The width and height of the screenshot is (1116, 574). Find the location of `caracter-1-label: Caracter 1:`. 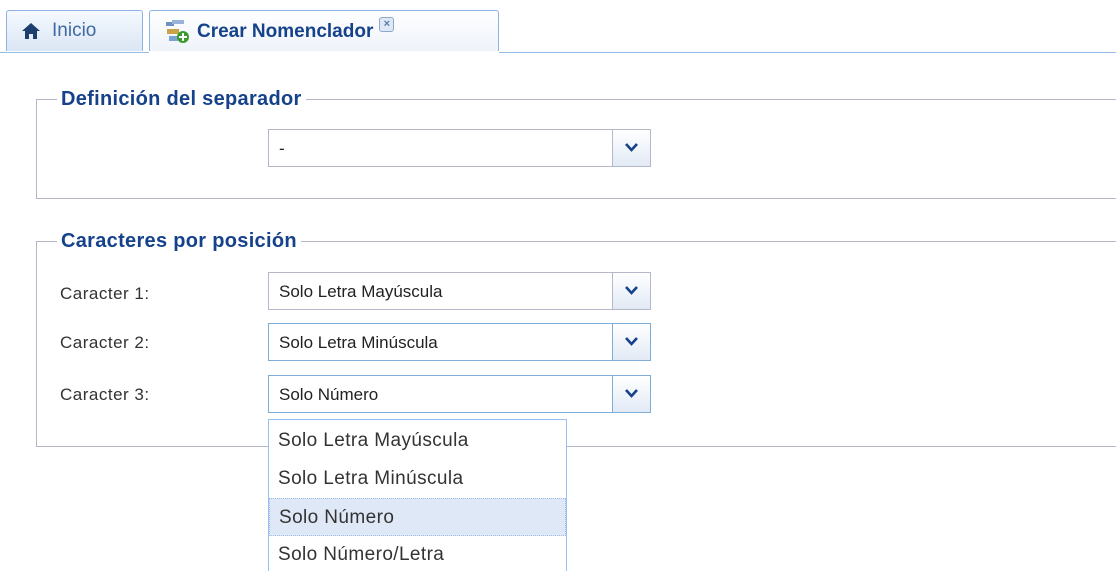

caracter-1-label: Caracter 1: is located at coordinates (105, 293).